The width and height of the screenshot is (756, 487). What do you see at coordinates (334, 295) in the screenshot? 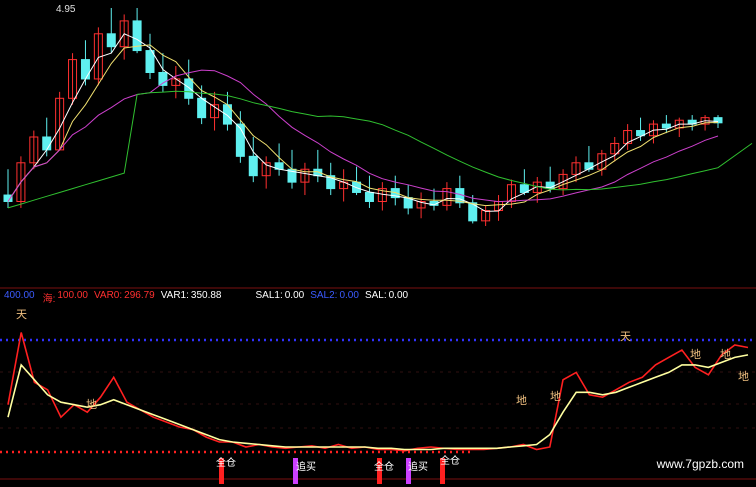
I see `indicator-5: SAL2: 0.00` at bounding box center [334, 295].